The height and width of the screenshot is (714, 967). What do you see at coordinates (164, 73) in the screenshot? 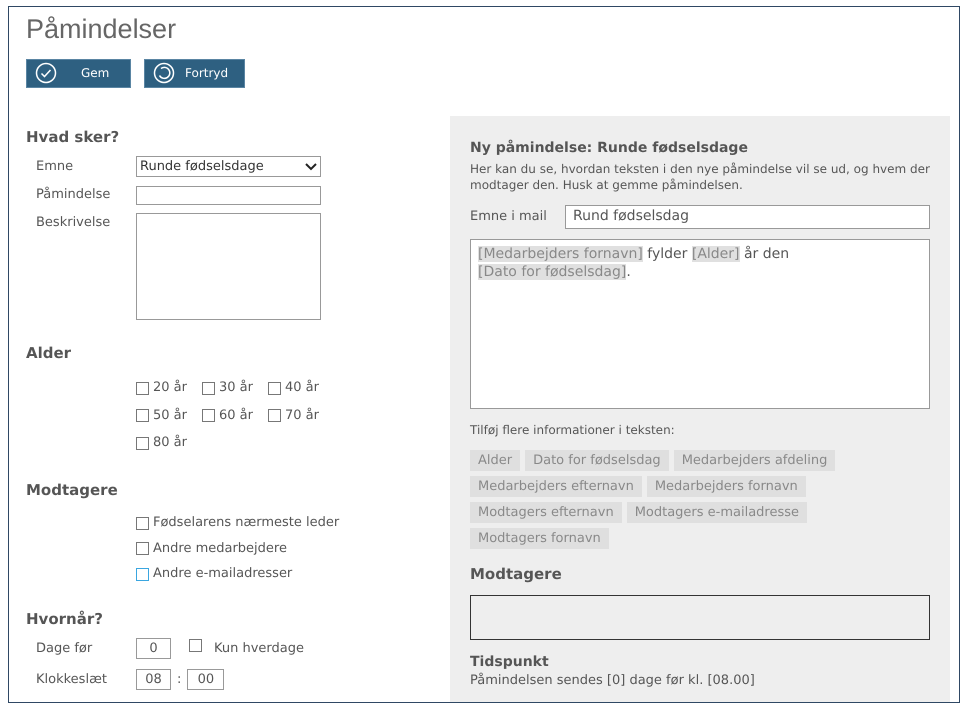
I see `undo-circle-icon` at bounding box center [164, 73].